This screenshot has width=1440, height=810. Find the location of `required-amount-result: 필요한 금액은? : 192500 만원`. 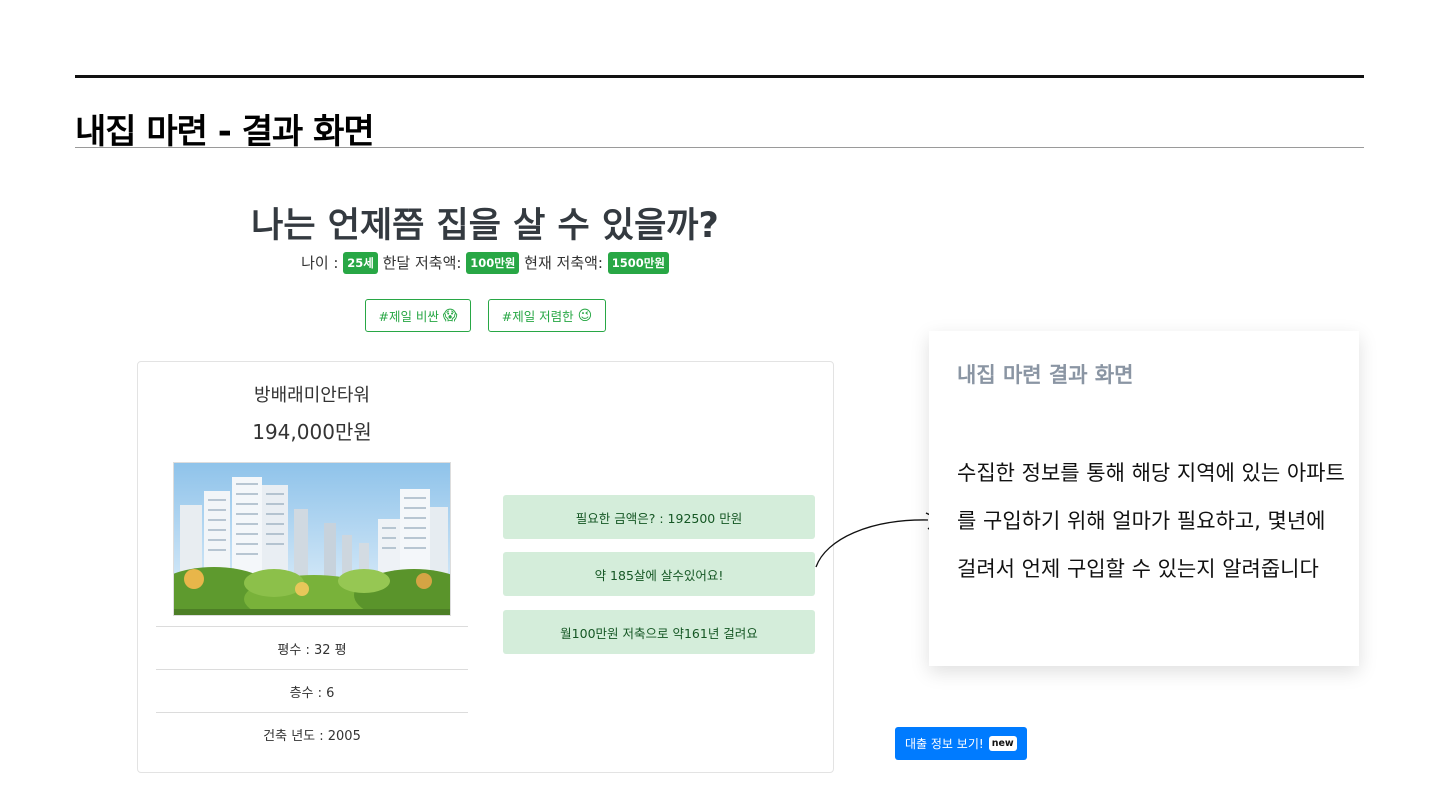

required-amount-result: 필요한 금액은? : 192500 만원 is located at coordinates (659, 517).